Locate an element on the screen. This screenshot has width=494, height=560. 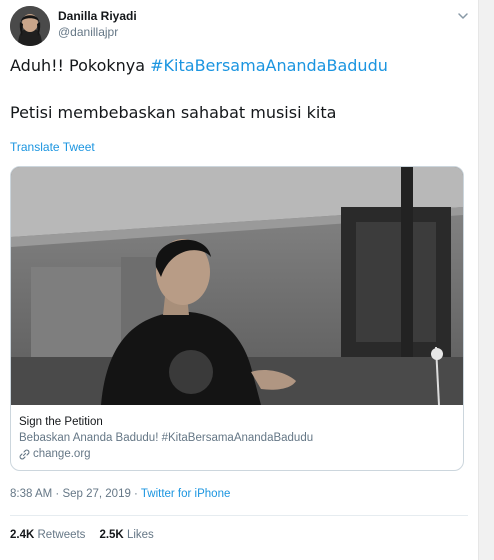
tweet-text-line-2: Petisi membebaskan sahabat musisi kita is located at coordinates (173, 112).